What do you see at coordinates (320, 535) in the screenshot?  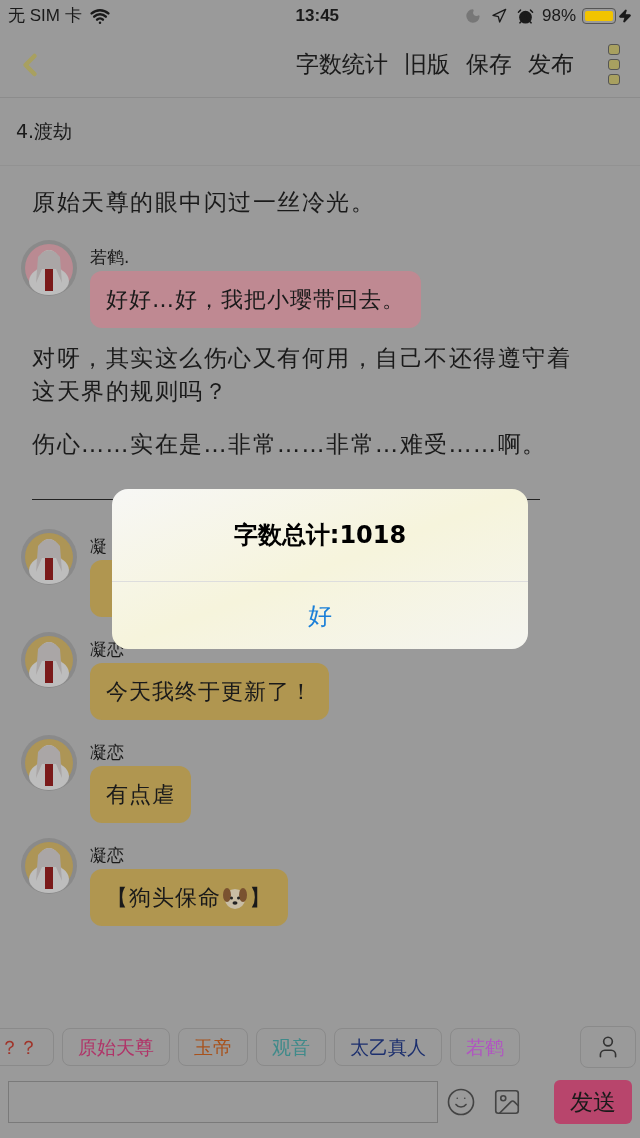 I see `dialog-title: 字数总计:1018` at bounding box center [320, 535].